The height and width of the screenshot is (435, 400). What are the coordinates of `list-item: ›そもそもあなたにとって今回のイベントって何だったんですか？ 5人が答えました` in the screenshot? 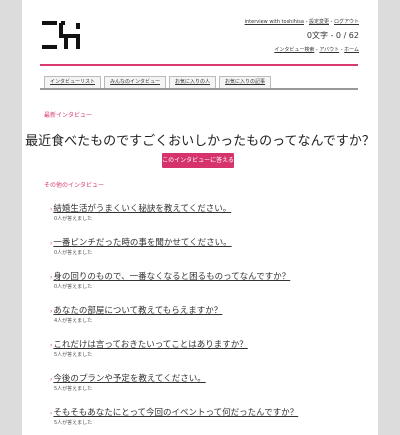 It's located at (205, 417).